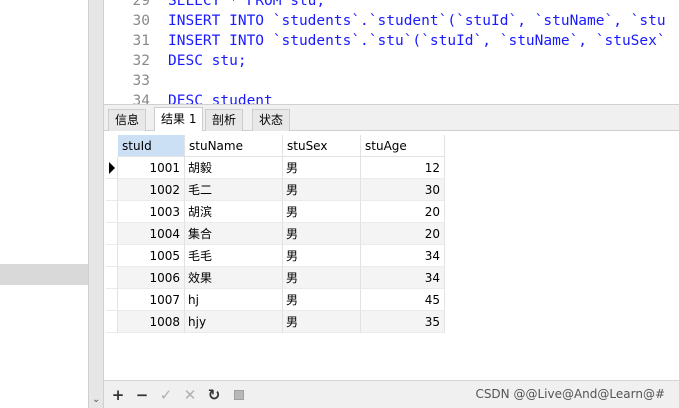  What do you see at coordinates (44, 274) in the screenshot?
I see `selected-tree-item` at bounding box center [44, 274].